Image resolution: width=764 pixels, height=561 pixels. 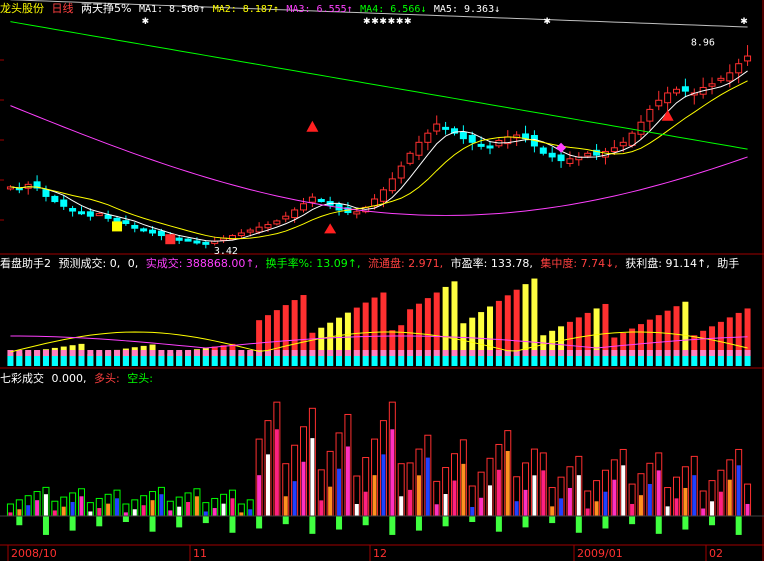 What do you see at coordinates (467, 9) in the screenshot?
I see `ma5-value: MA5: 9.363↓` at bounding box center [467, 9].